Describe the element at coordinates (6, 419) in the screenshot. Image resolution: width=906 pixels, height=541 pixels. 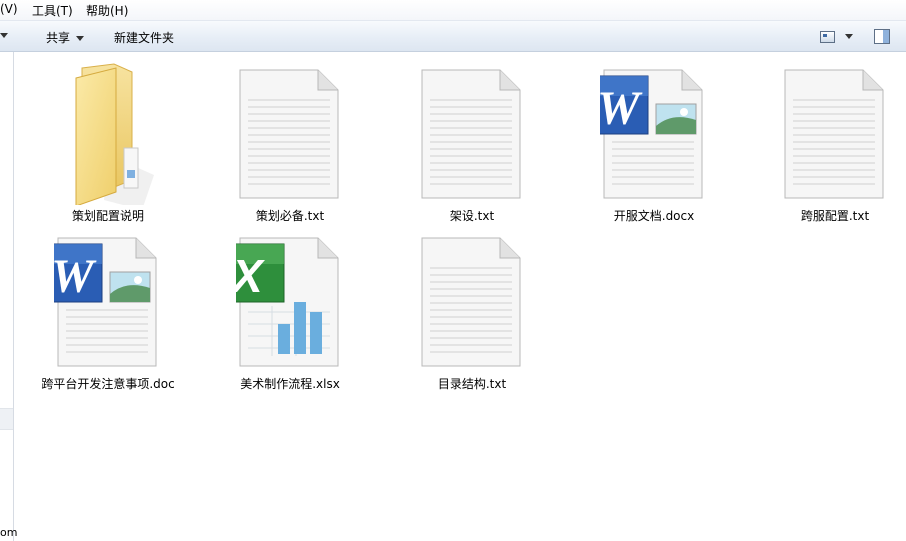
I see `navigation-pane-selected-item` at that location.